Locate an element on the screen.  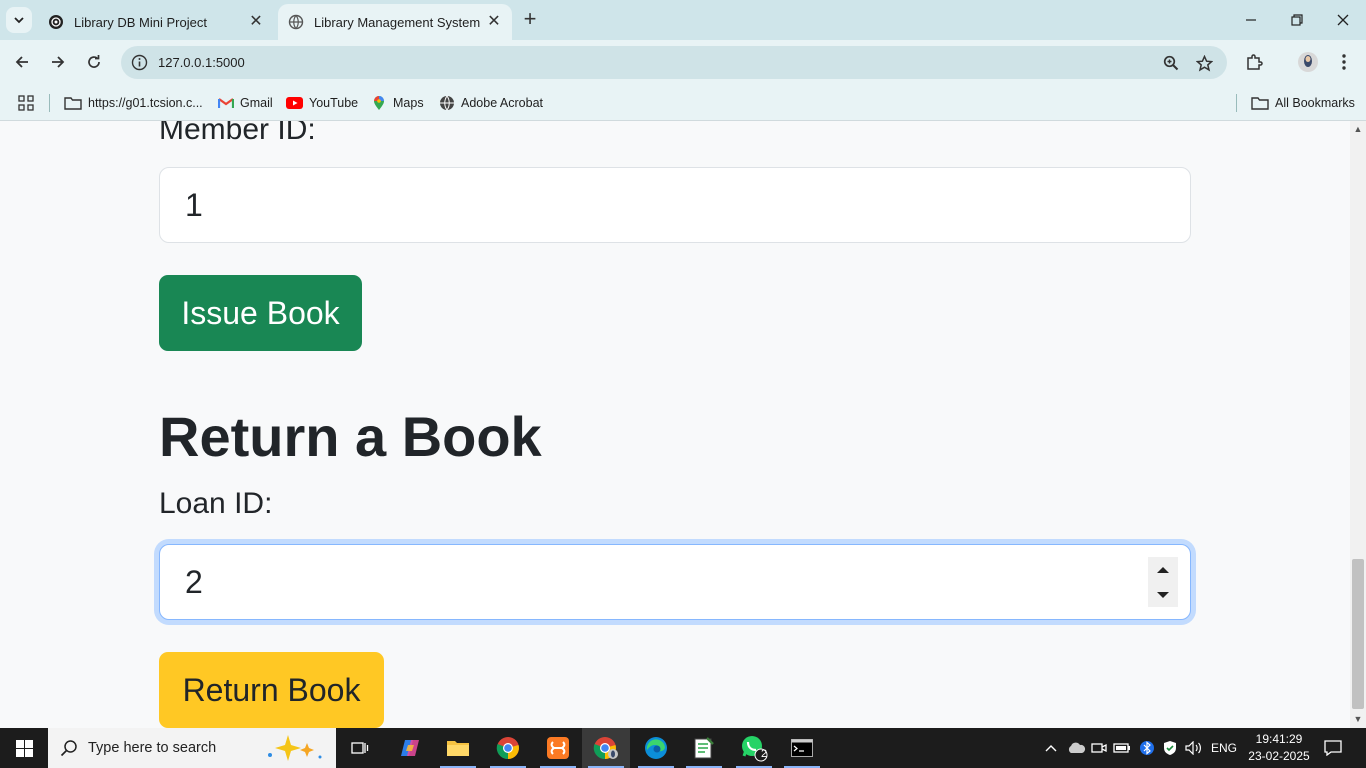
bookmark-maps: Maps is located at coordinates (397, 103).